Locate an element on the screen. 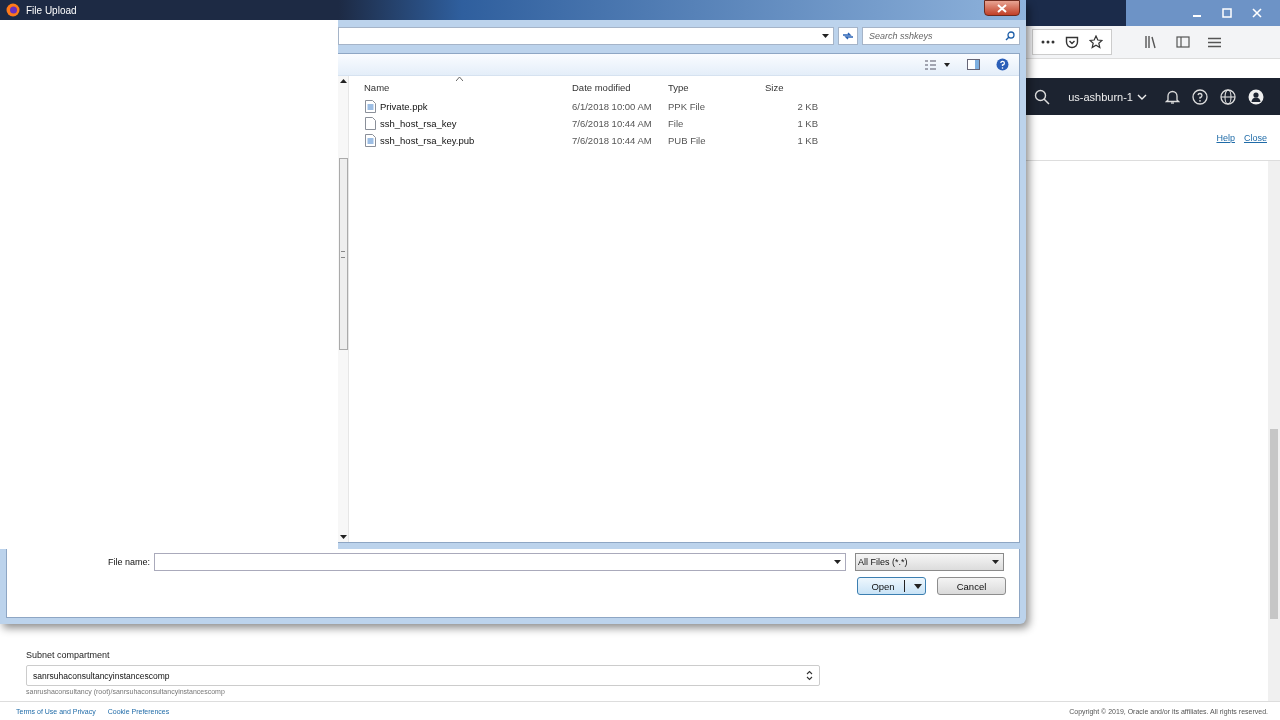  browser-logo-icon is located at coordinates (13, 10).